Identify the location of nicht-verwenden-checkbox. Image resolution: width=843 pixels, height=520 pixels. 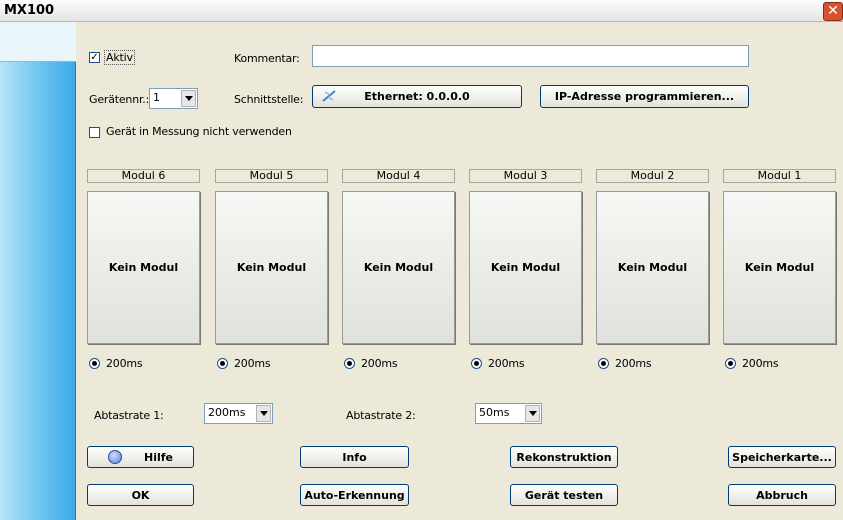
(94, 132).